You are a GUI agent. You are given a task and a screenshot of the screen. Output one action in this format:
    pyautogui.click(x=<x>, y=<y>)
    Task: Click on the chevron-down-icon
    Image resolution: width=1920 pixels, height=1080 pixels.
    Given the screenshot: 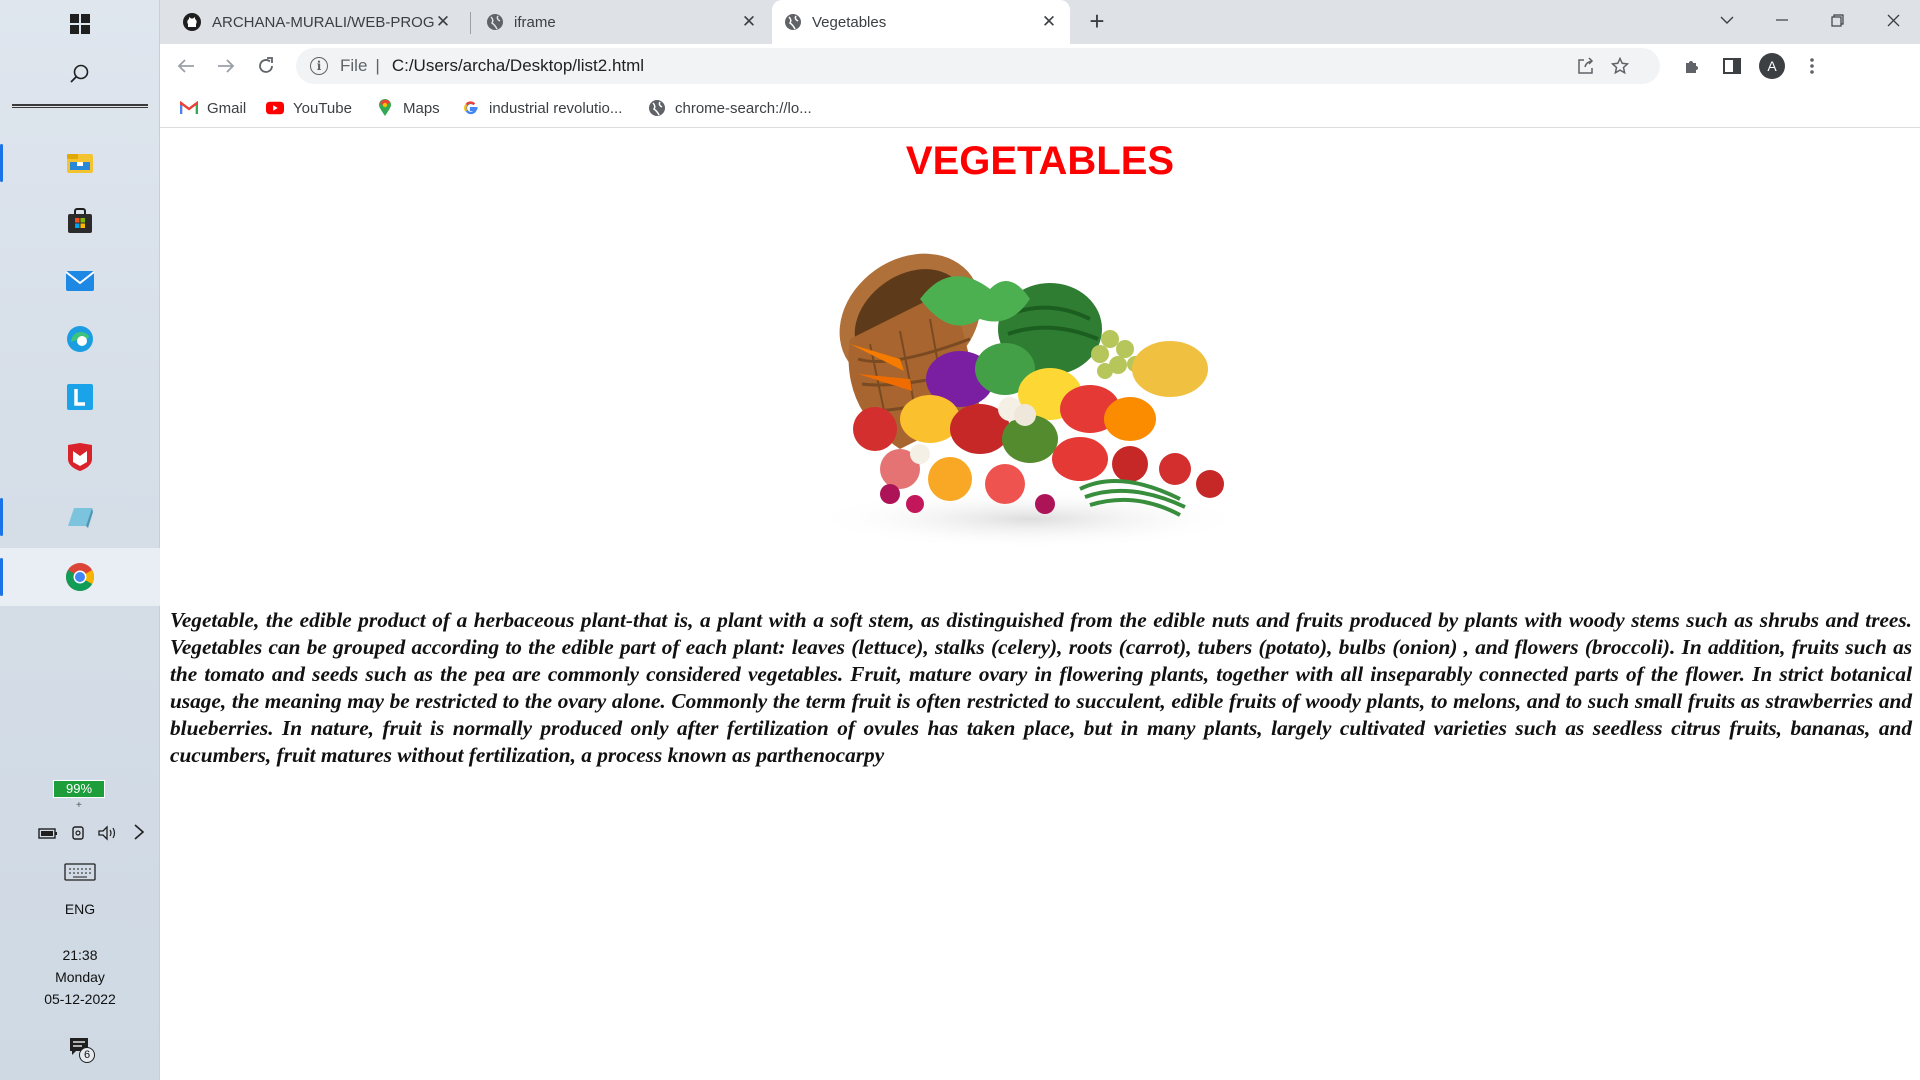 What is the action you would take?
    pyautogui.click(x=1727, y=20)
    